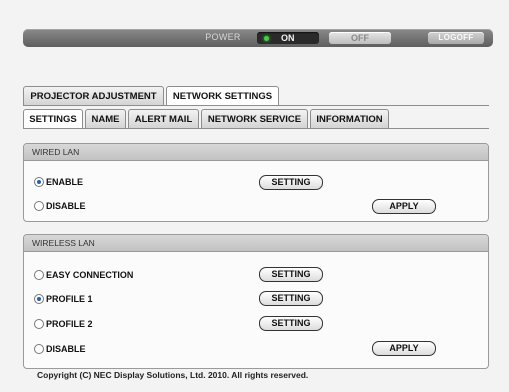  Describe the element at coordinates (256, 152) in the screenshot. I see `wired-lan-title: WIRED LAN` at that location.